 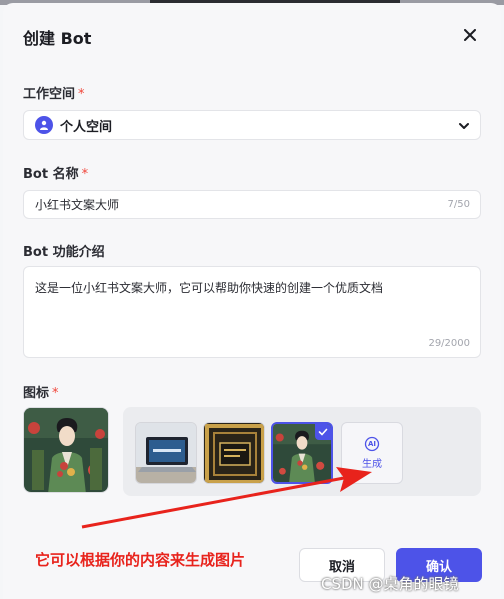 I want to click on icon-options-panel: AI 生成, so click(x=302, y=451).